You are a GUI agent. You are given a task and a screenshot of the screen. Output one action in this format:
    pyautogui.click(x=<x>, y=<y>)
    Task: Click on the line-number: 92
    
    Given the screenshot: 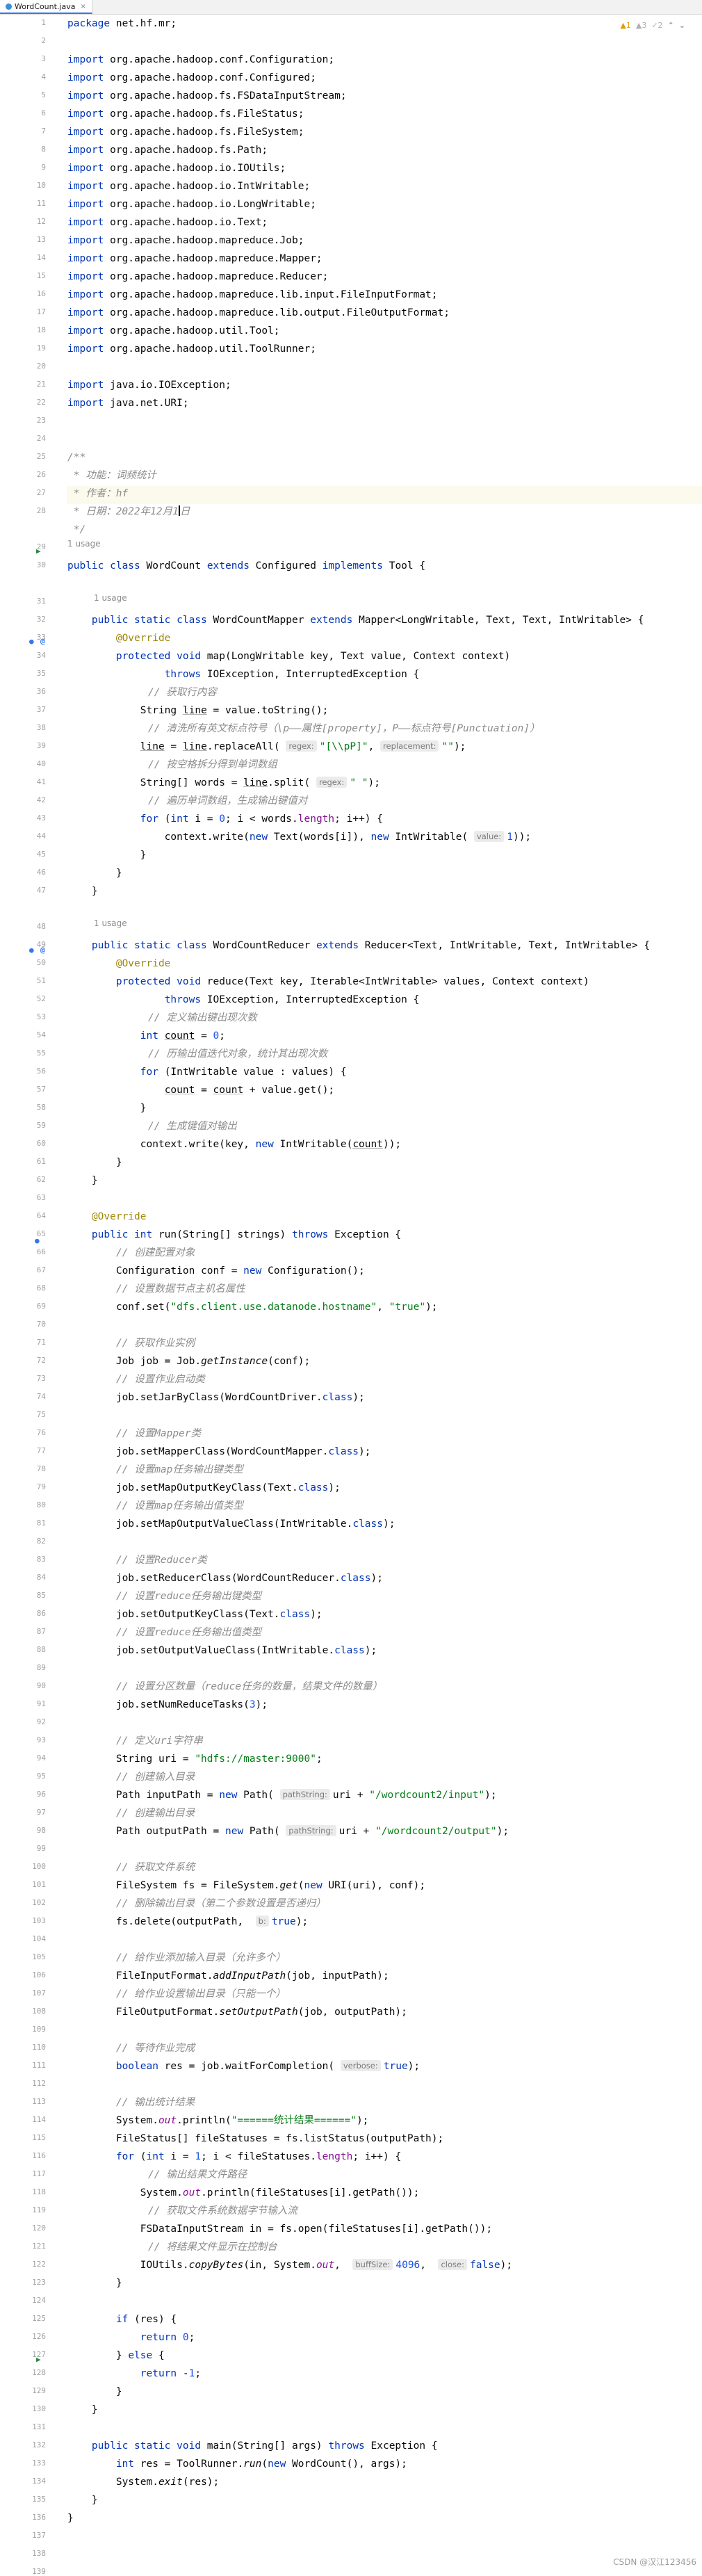 What is the action you would take?
    pyautogui.click(x=41, y=1721)
    